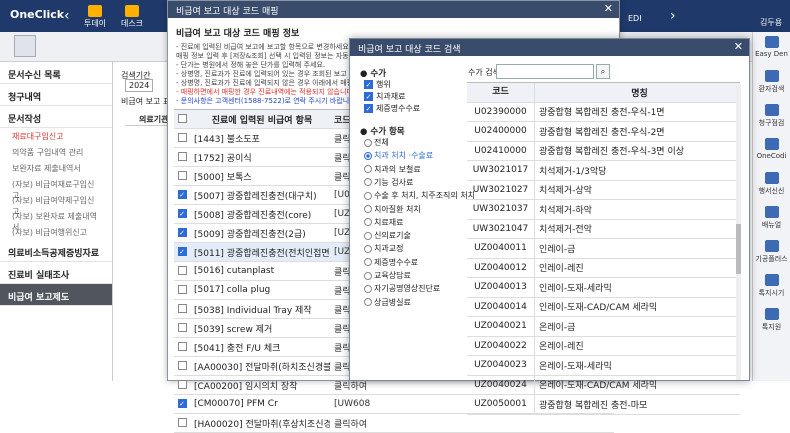 This screenshot has height=433, width=790. I want to click on right-bar-item: 톡지원, so click(771, 321).